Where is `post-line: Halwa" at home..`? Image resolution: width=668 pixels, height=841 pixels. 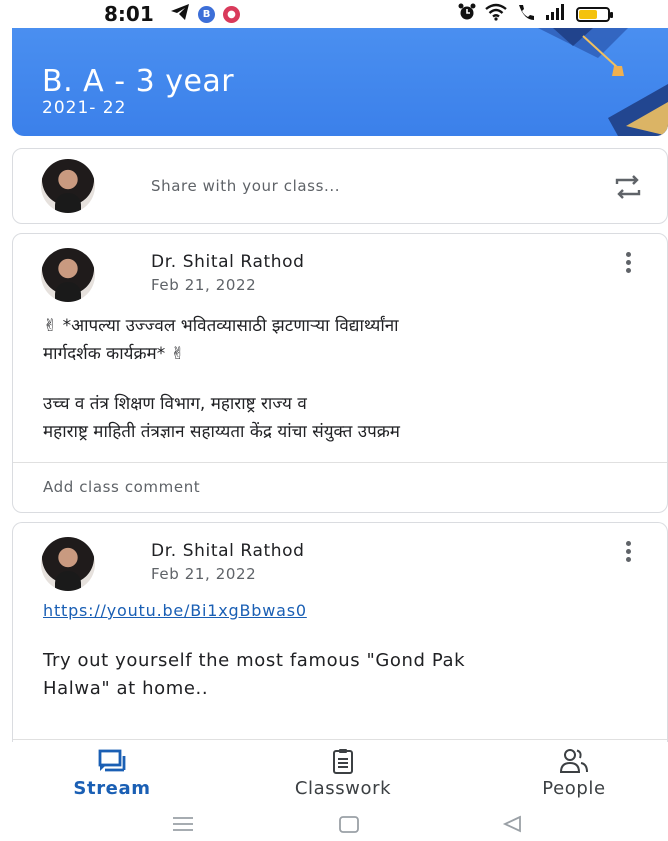
post-line: Halwa" at home.. is located at coordinates (126, 688).